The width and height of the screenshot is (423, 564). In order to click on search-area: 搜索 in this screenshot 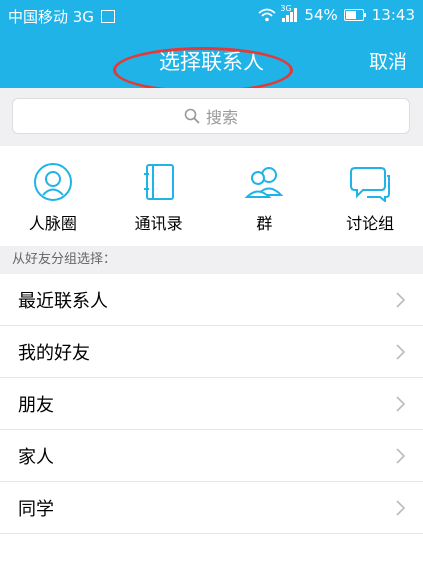, I will do `click(211, 117)`.